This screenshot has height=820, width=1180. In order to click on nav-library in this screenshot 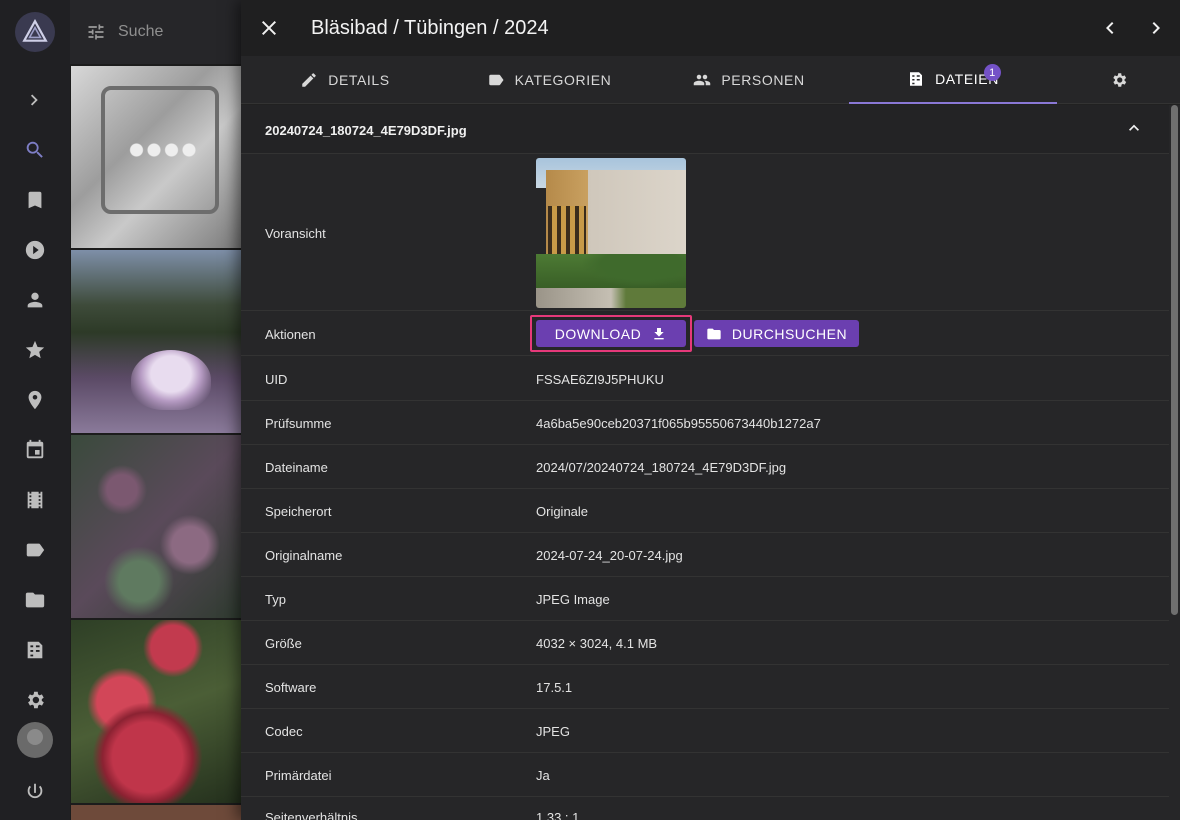, I will do `click(35, 650)`.